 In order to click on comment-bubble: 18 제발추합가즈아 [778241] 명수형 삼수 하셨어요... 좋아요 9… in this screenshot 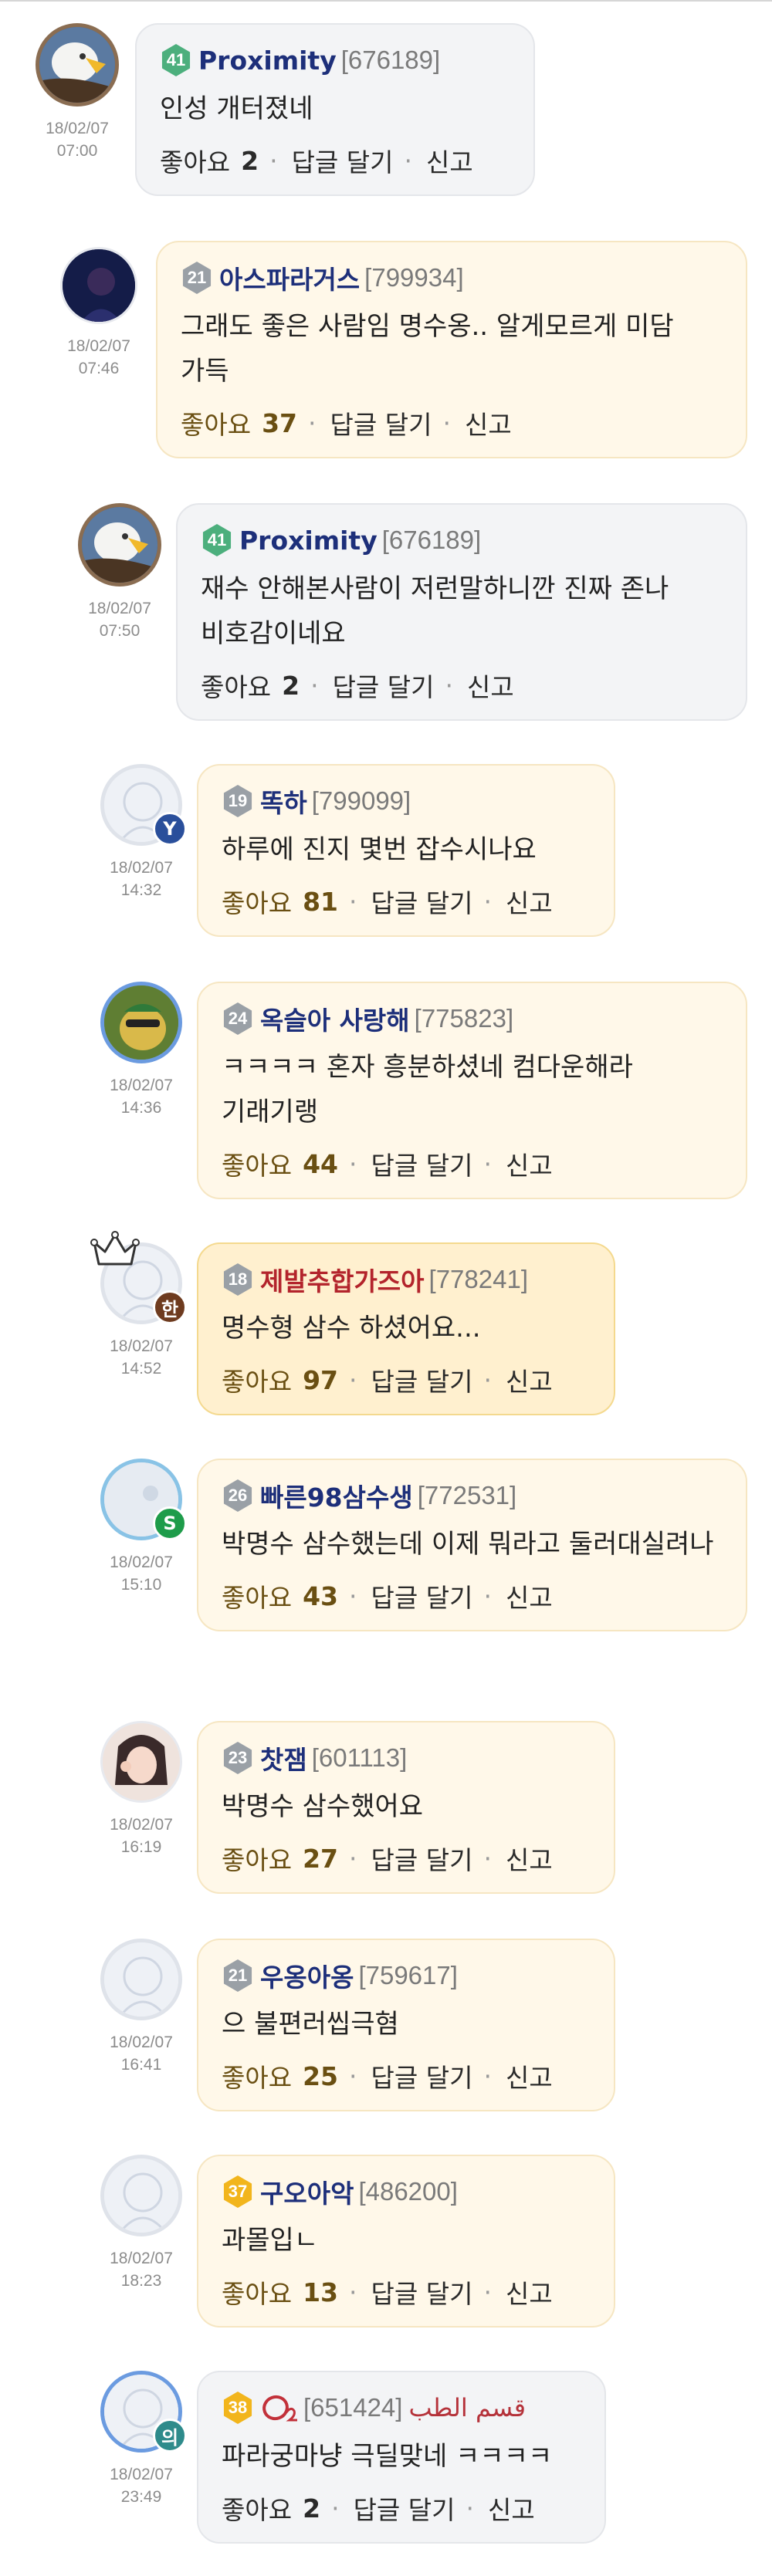, I will do `click(406, 1328)`.